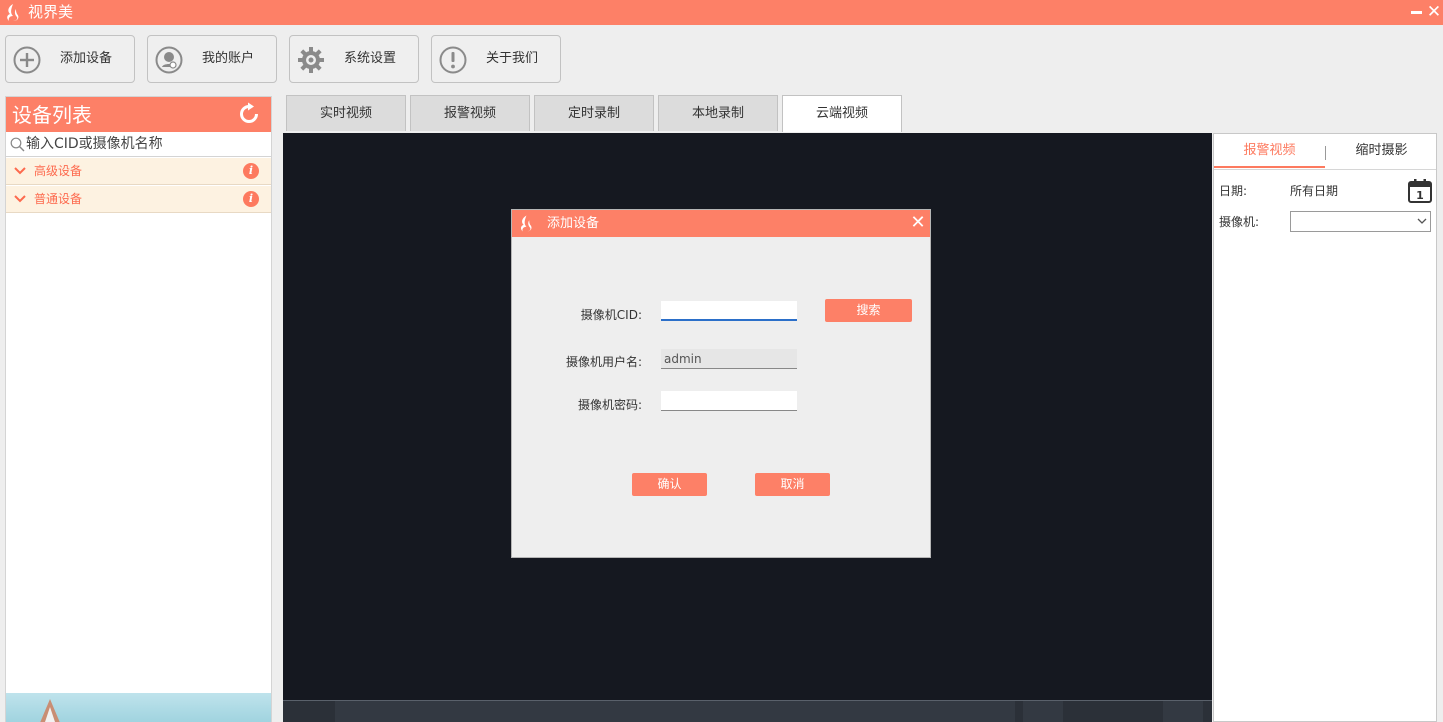  I want to click on ad-banner, so click(138, 707).